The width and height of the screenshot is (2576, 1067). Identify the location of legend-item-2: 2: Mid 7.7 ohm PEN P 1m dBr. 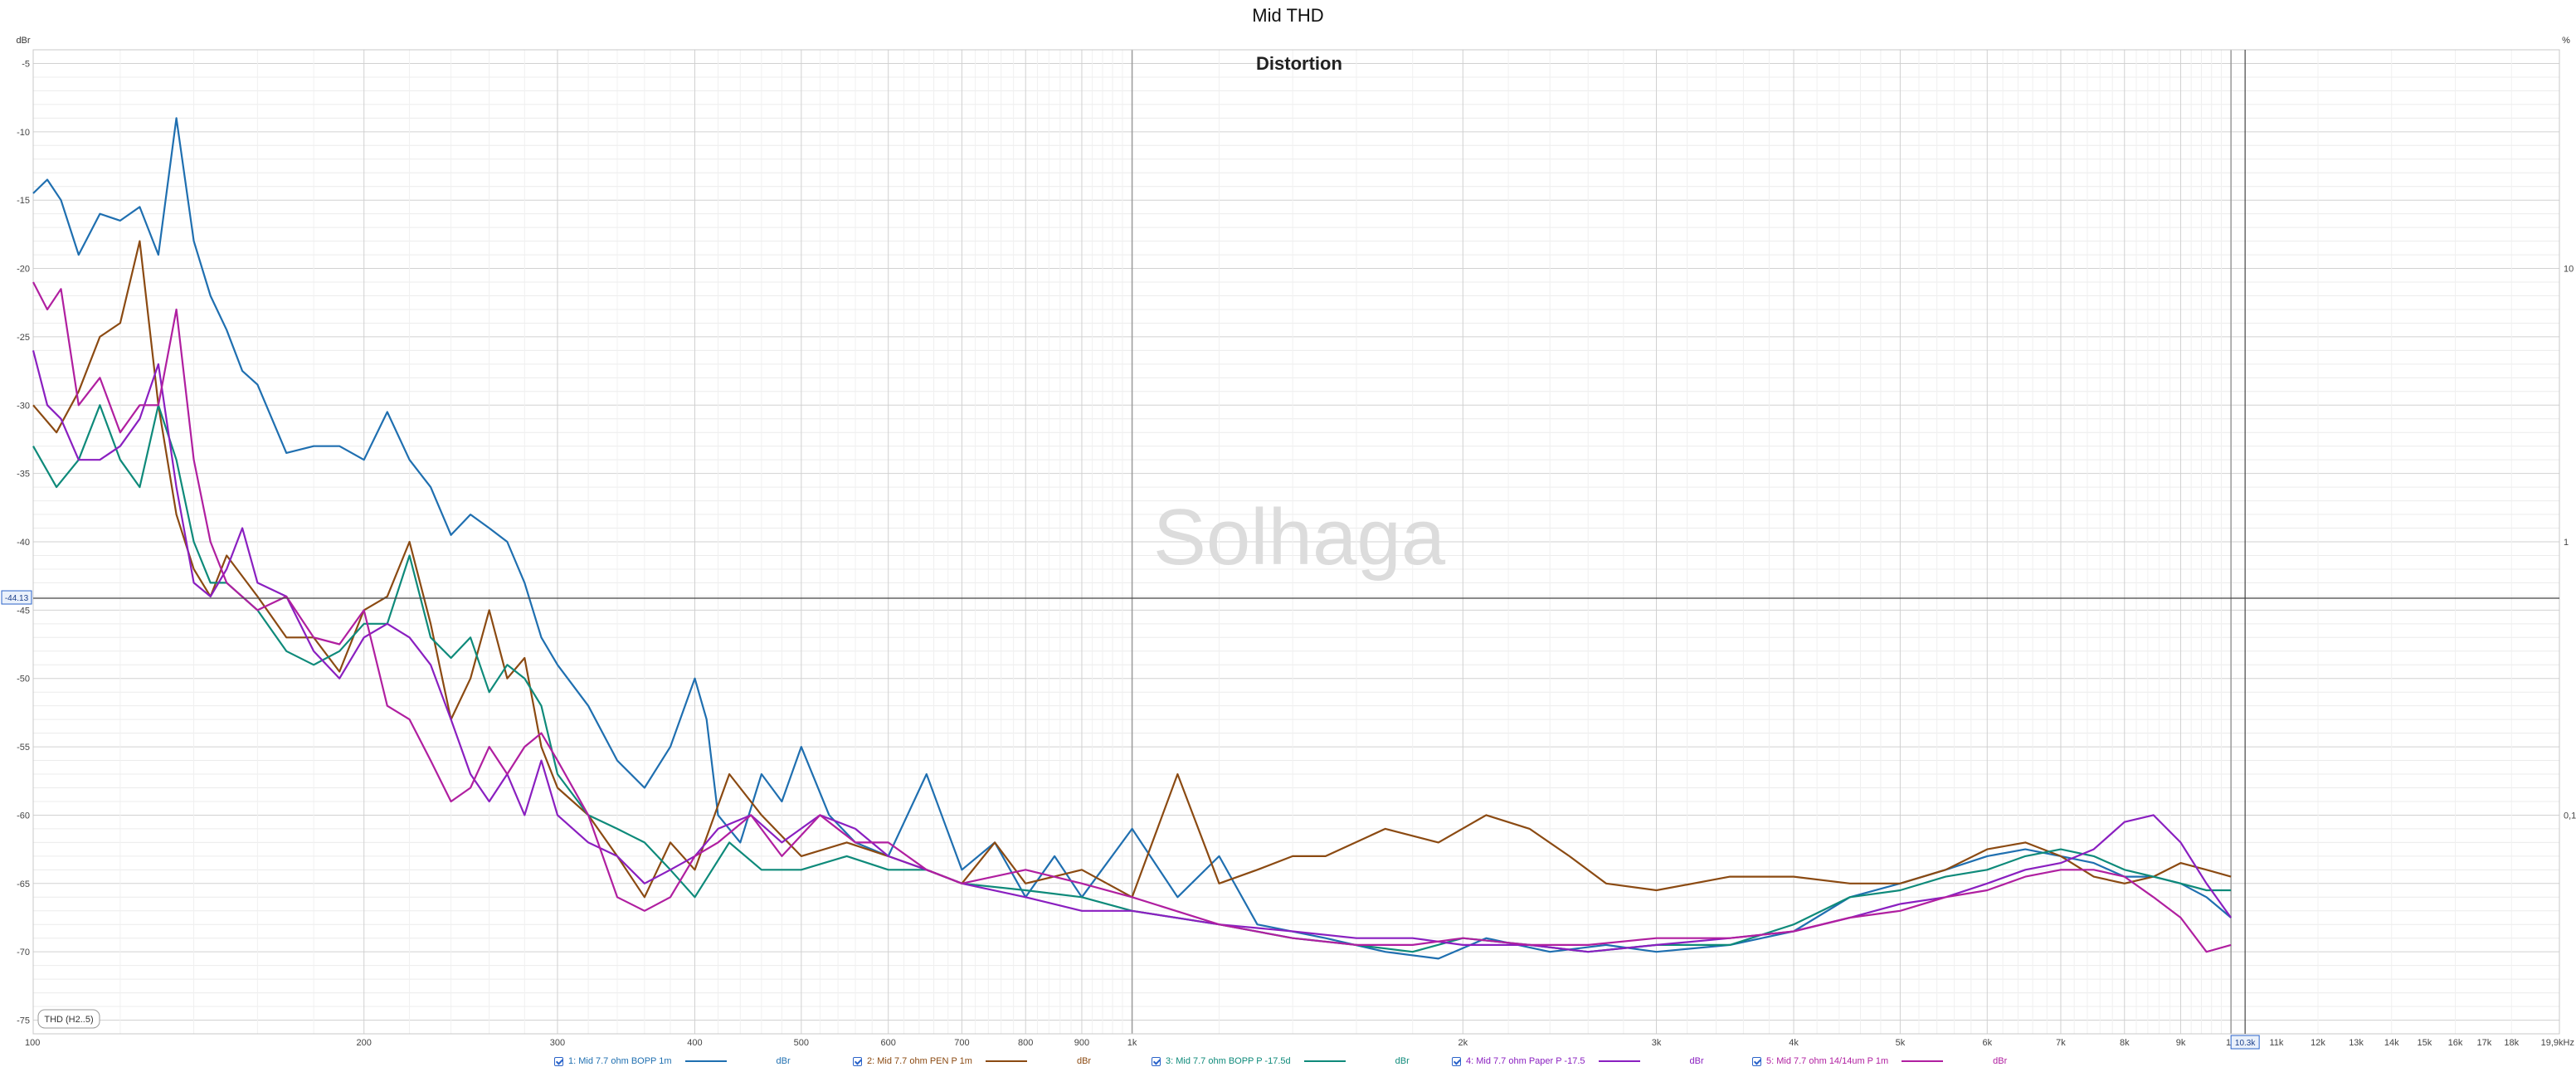
(972, 1061).